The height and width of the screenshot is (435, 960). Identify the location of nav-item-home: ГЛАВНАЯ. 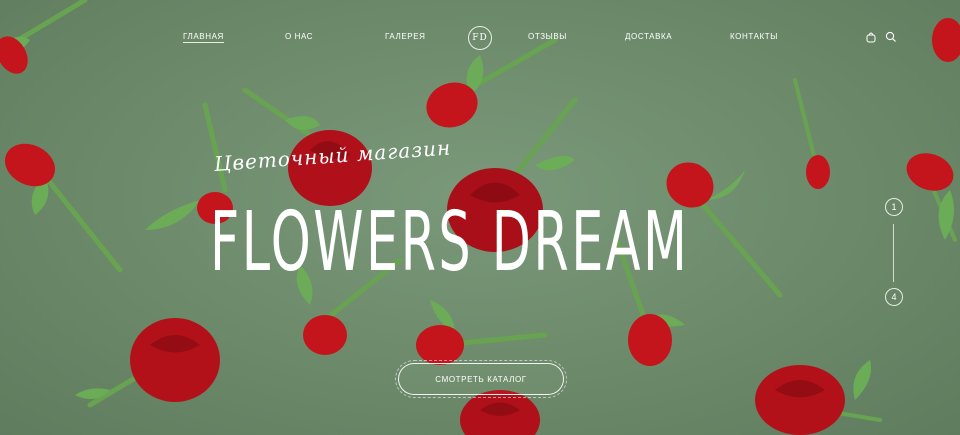
(203, 37).